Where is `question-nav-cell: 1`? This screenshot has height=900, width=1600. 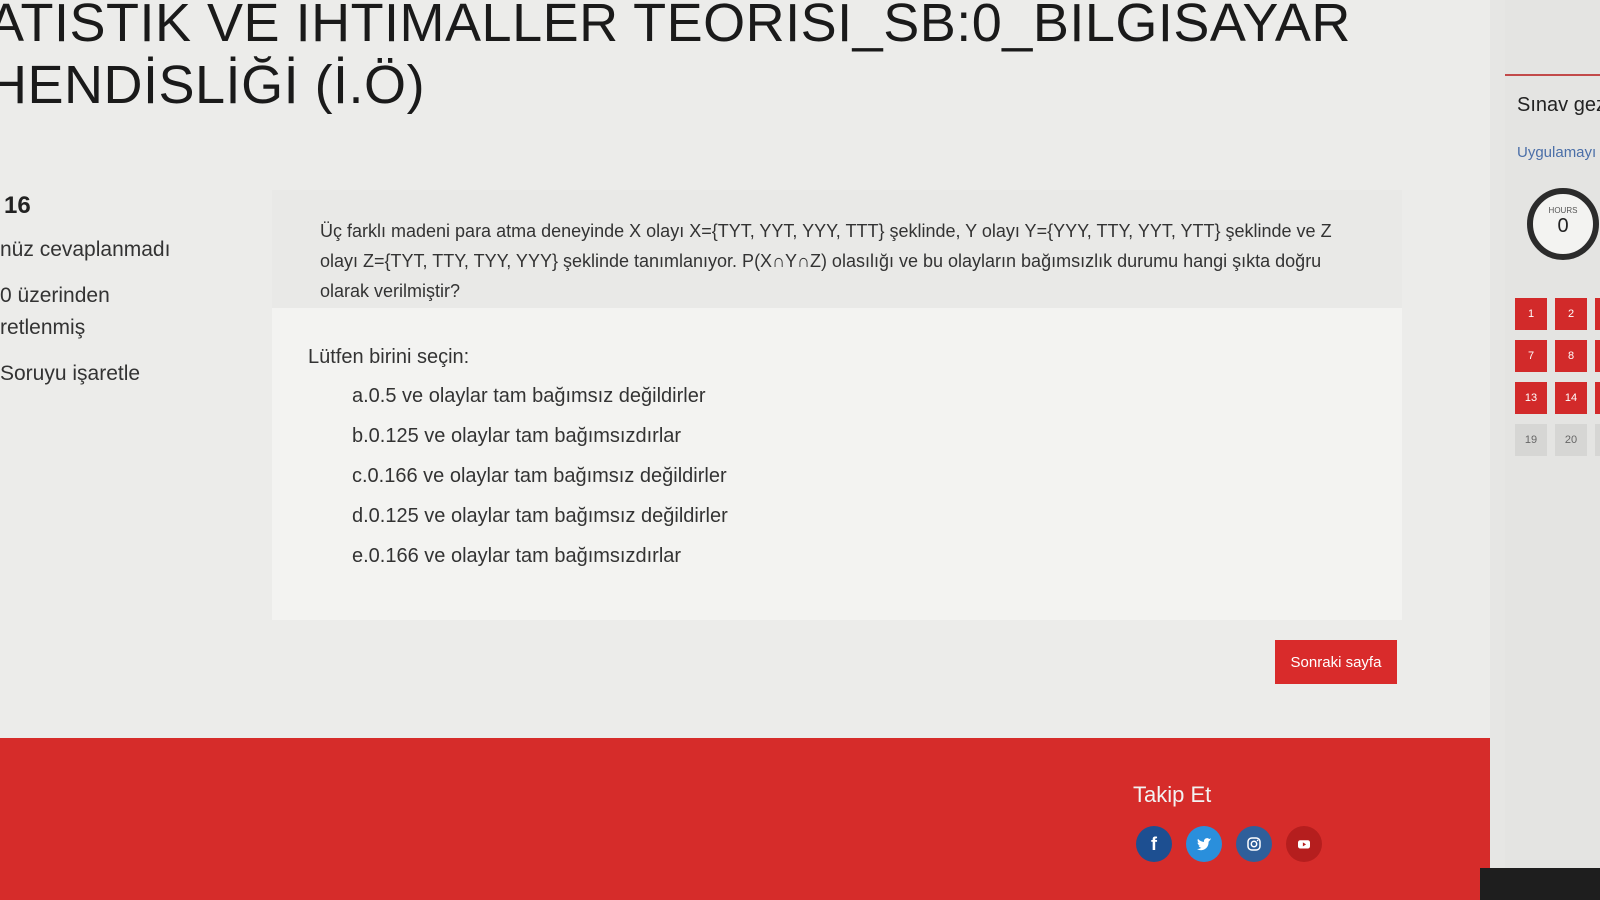
question-nav-cell: 1 is located at coordinates (1531, 314).